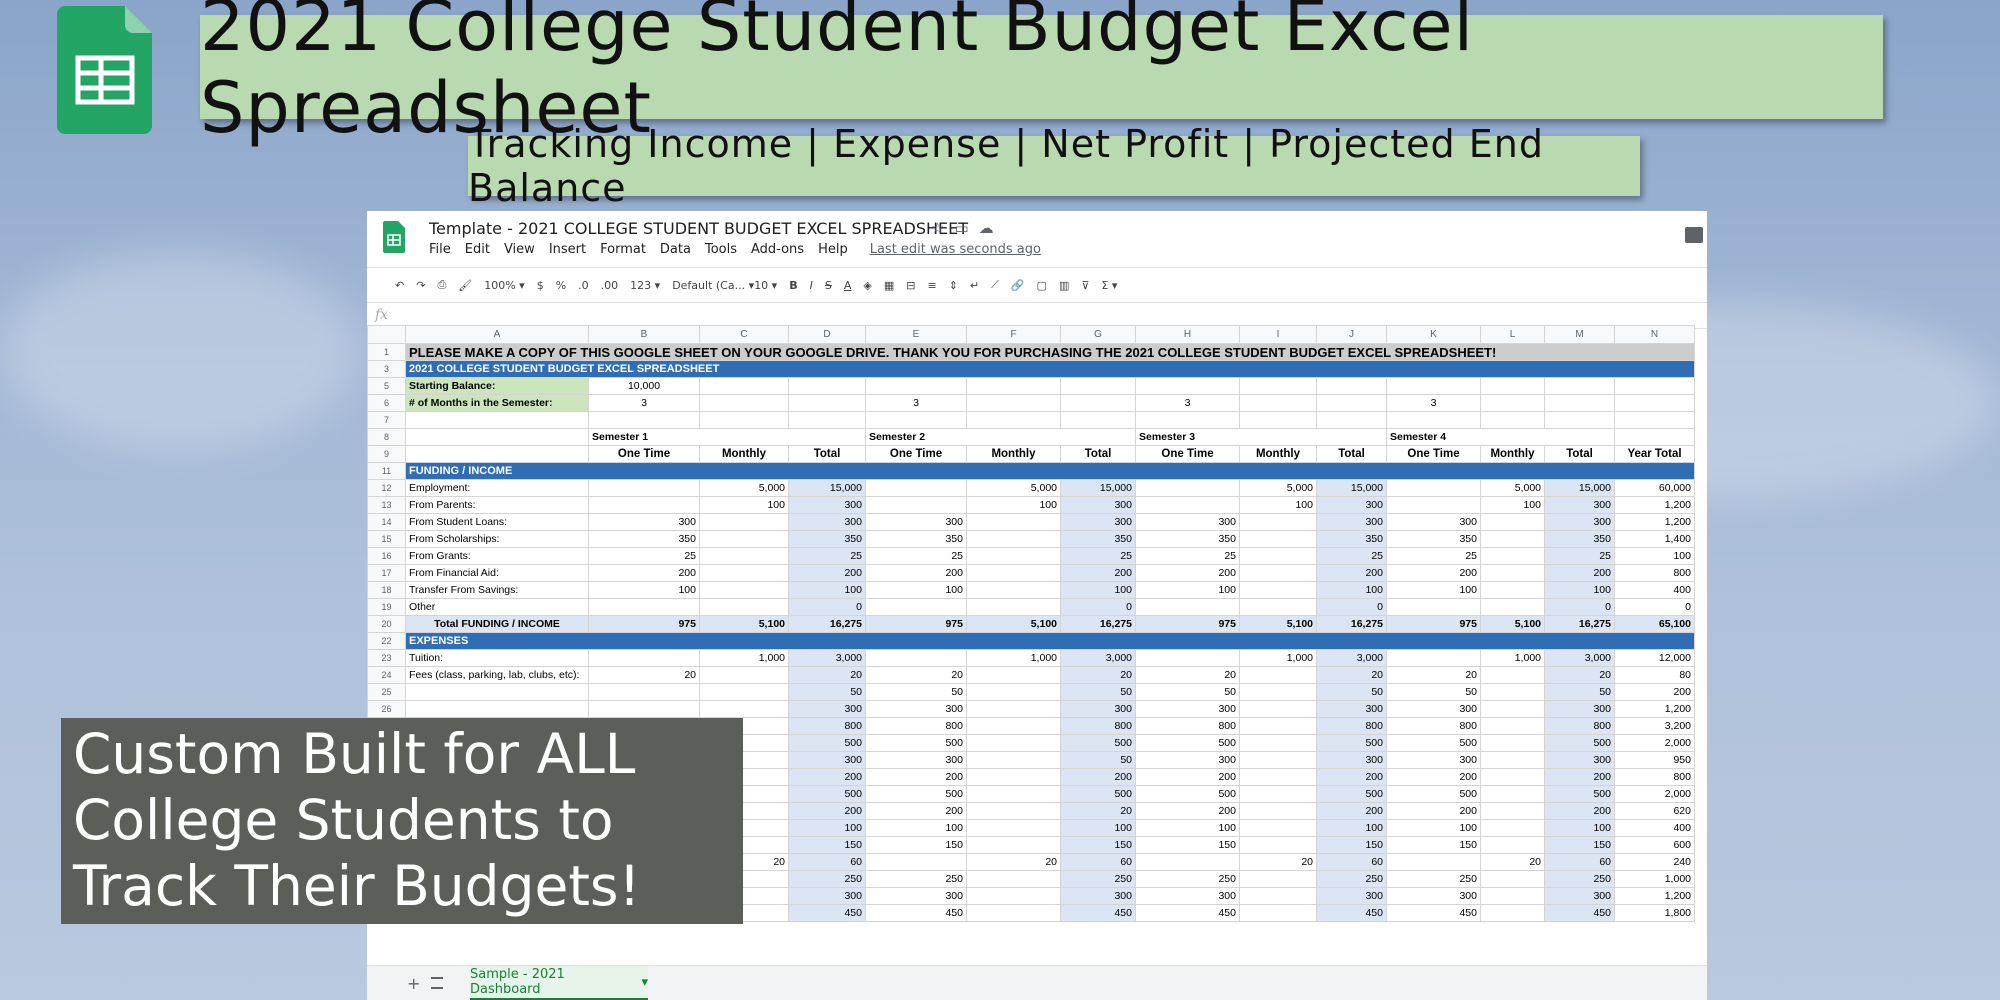 The height and width of the screenshot is (1000, 2000). What do you see at coordinates (721, 249) in the screenshot?
I see `menu-tools: Tools` at bounding box center [721, 249].